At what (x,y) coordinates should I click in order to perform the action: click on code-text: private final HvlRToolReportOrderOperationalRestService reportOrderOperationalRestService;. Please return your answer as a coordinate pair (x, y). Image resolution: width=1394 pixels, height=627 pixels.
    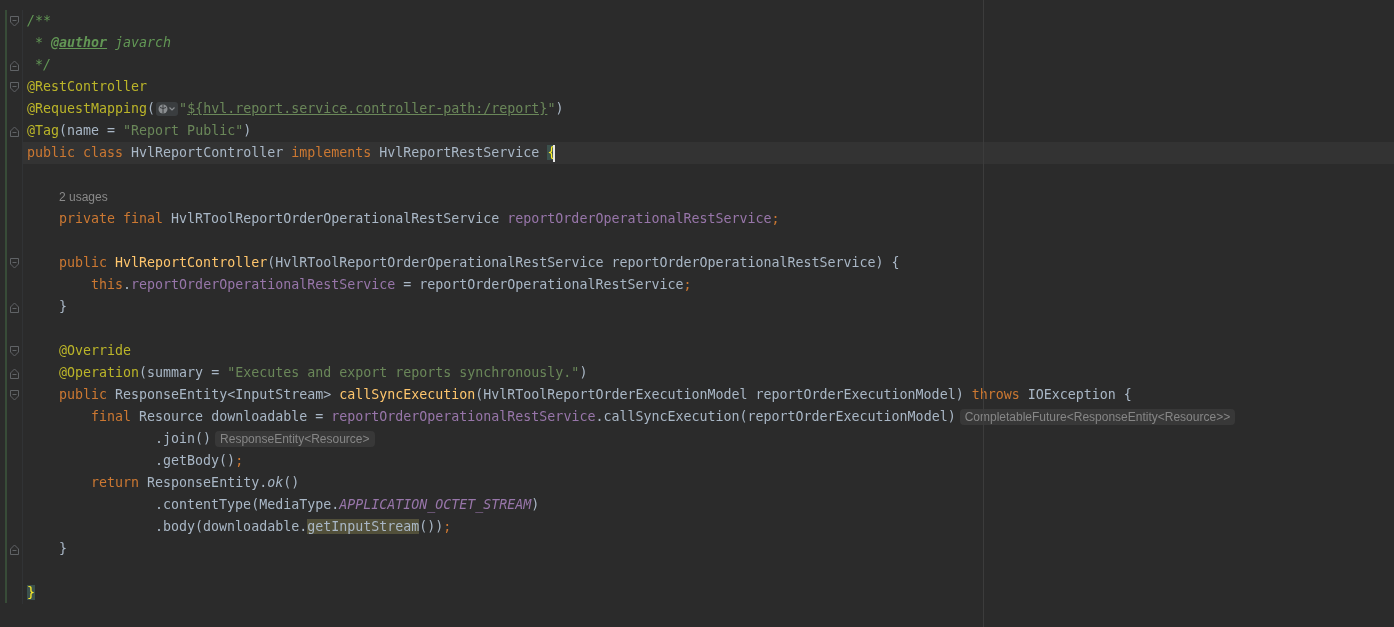
    Looking at the image, I should click on (419, 219).